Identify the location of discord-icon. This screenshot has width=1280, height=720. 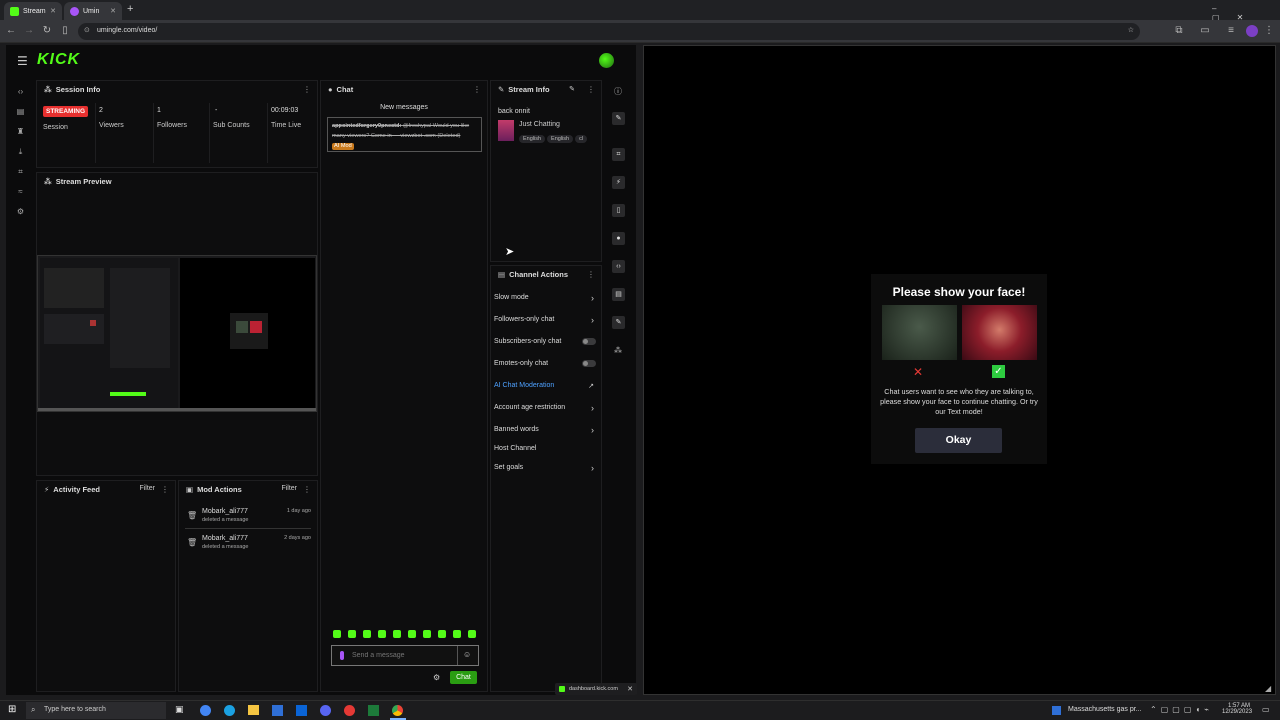
(325, 710).